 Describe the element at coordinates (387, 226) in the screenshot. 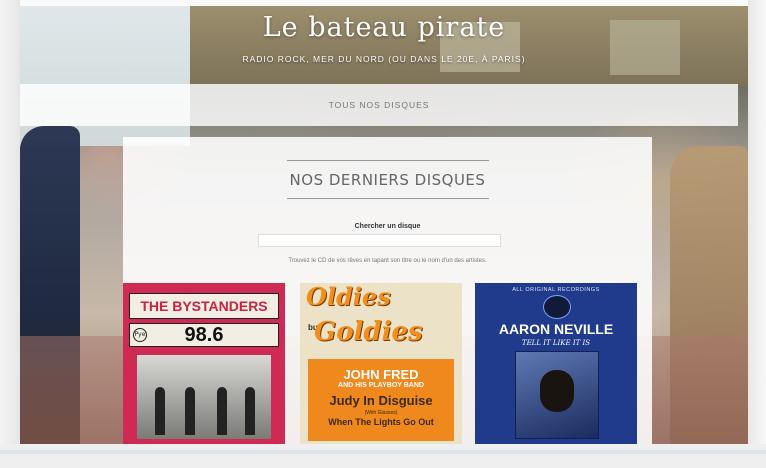

I see `search-label: Chercher un disque` at that location.